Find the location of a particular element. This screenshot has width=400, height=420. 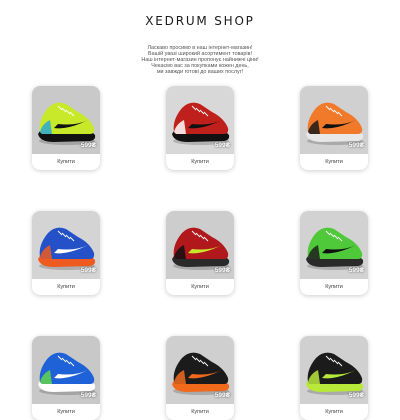

intro-line: ми завжди готові до ваших послуг! is located at coordinates (200, 72).